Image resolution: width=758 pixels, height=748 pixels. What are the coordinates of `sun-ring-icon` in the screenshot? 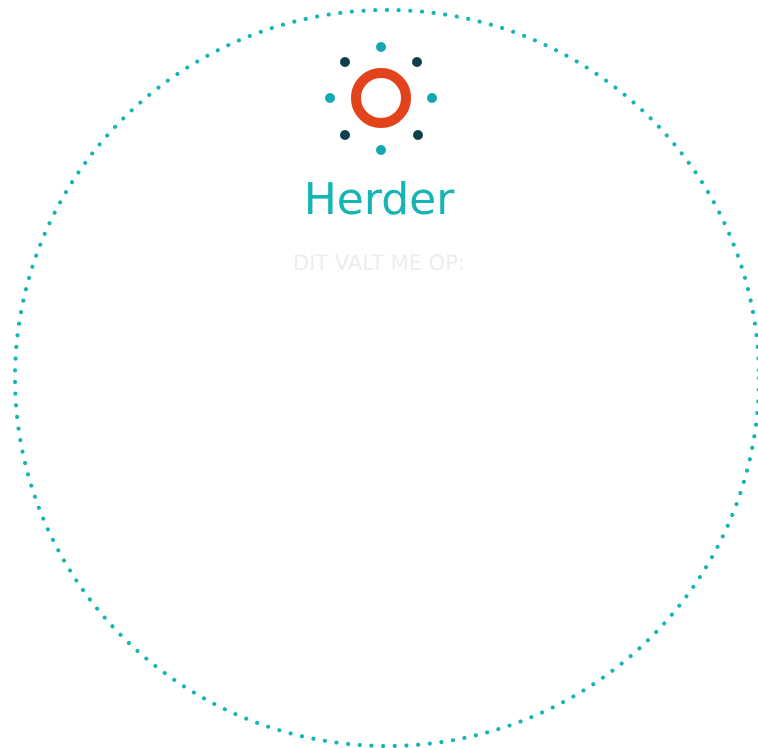 It's located at (381, 98).